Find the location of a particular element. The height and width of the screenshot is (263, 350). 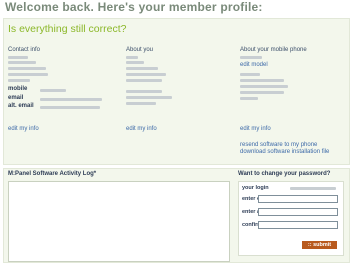

contact-name-redacted is located at coordinates (18, 57).